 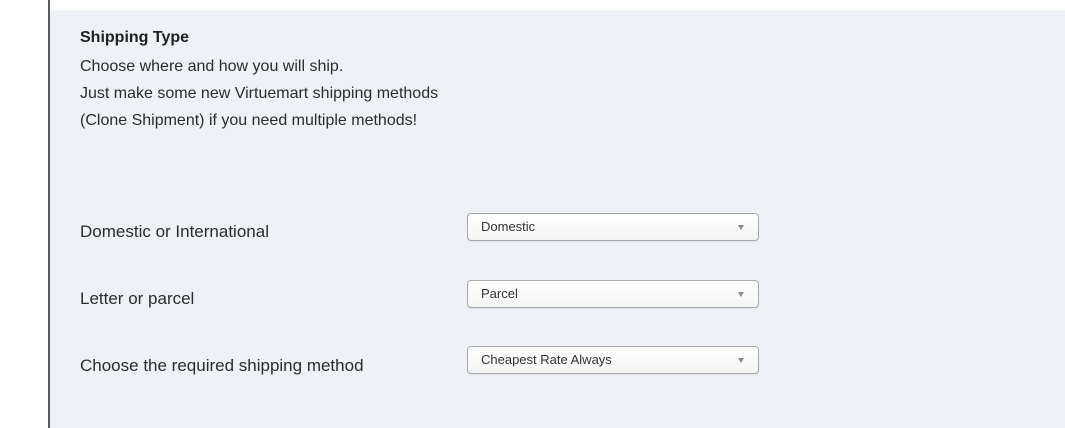 I want to click on shipping-method-select: Cheapest Rate Always, so click(x=613, y=360).